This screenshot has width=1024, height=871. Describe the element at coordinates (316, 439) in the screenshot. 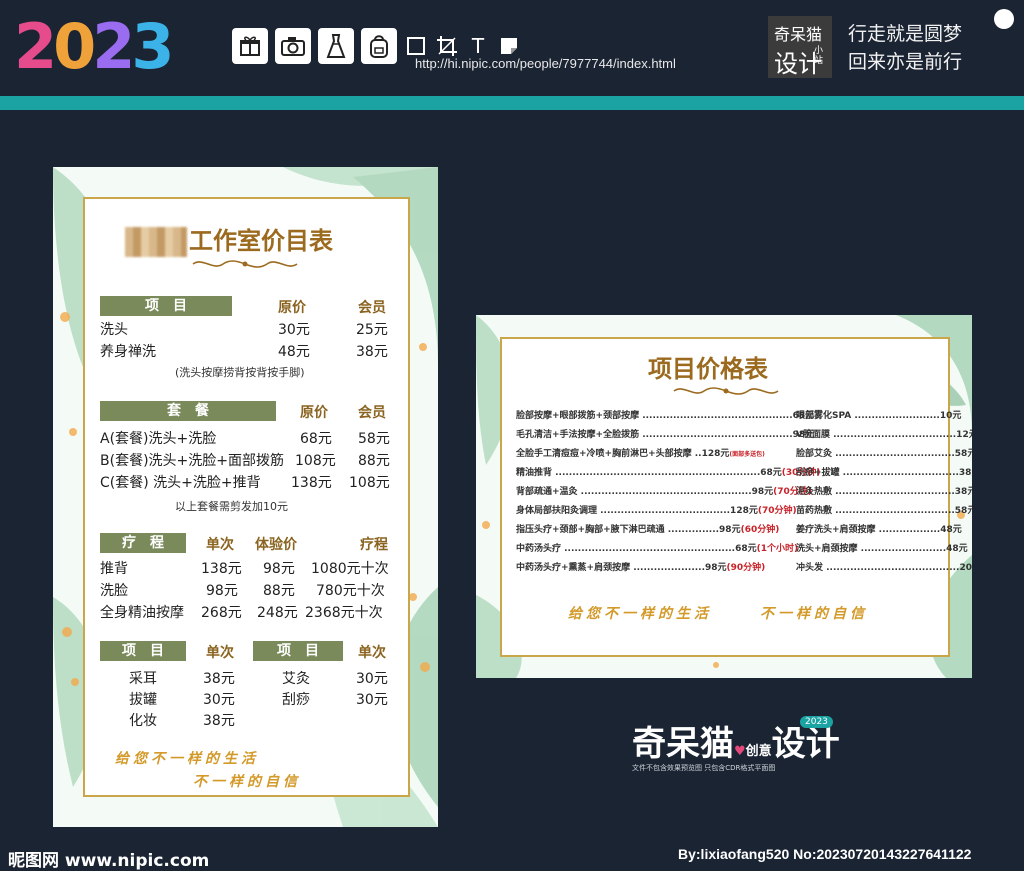

I see `row-price: 68元` at that location.